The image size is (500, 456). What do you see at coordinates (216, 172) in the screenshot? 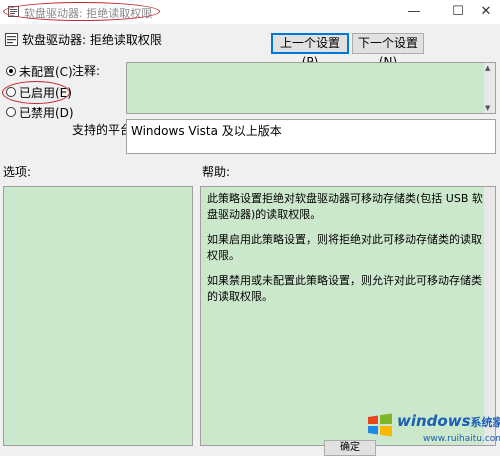
I see `help-label: 帮助:` at bounding box center [216, 172].